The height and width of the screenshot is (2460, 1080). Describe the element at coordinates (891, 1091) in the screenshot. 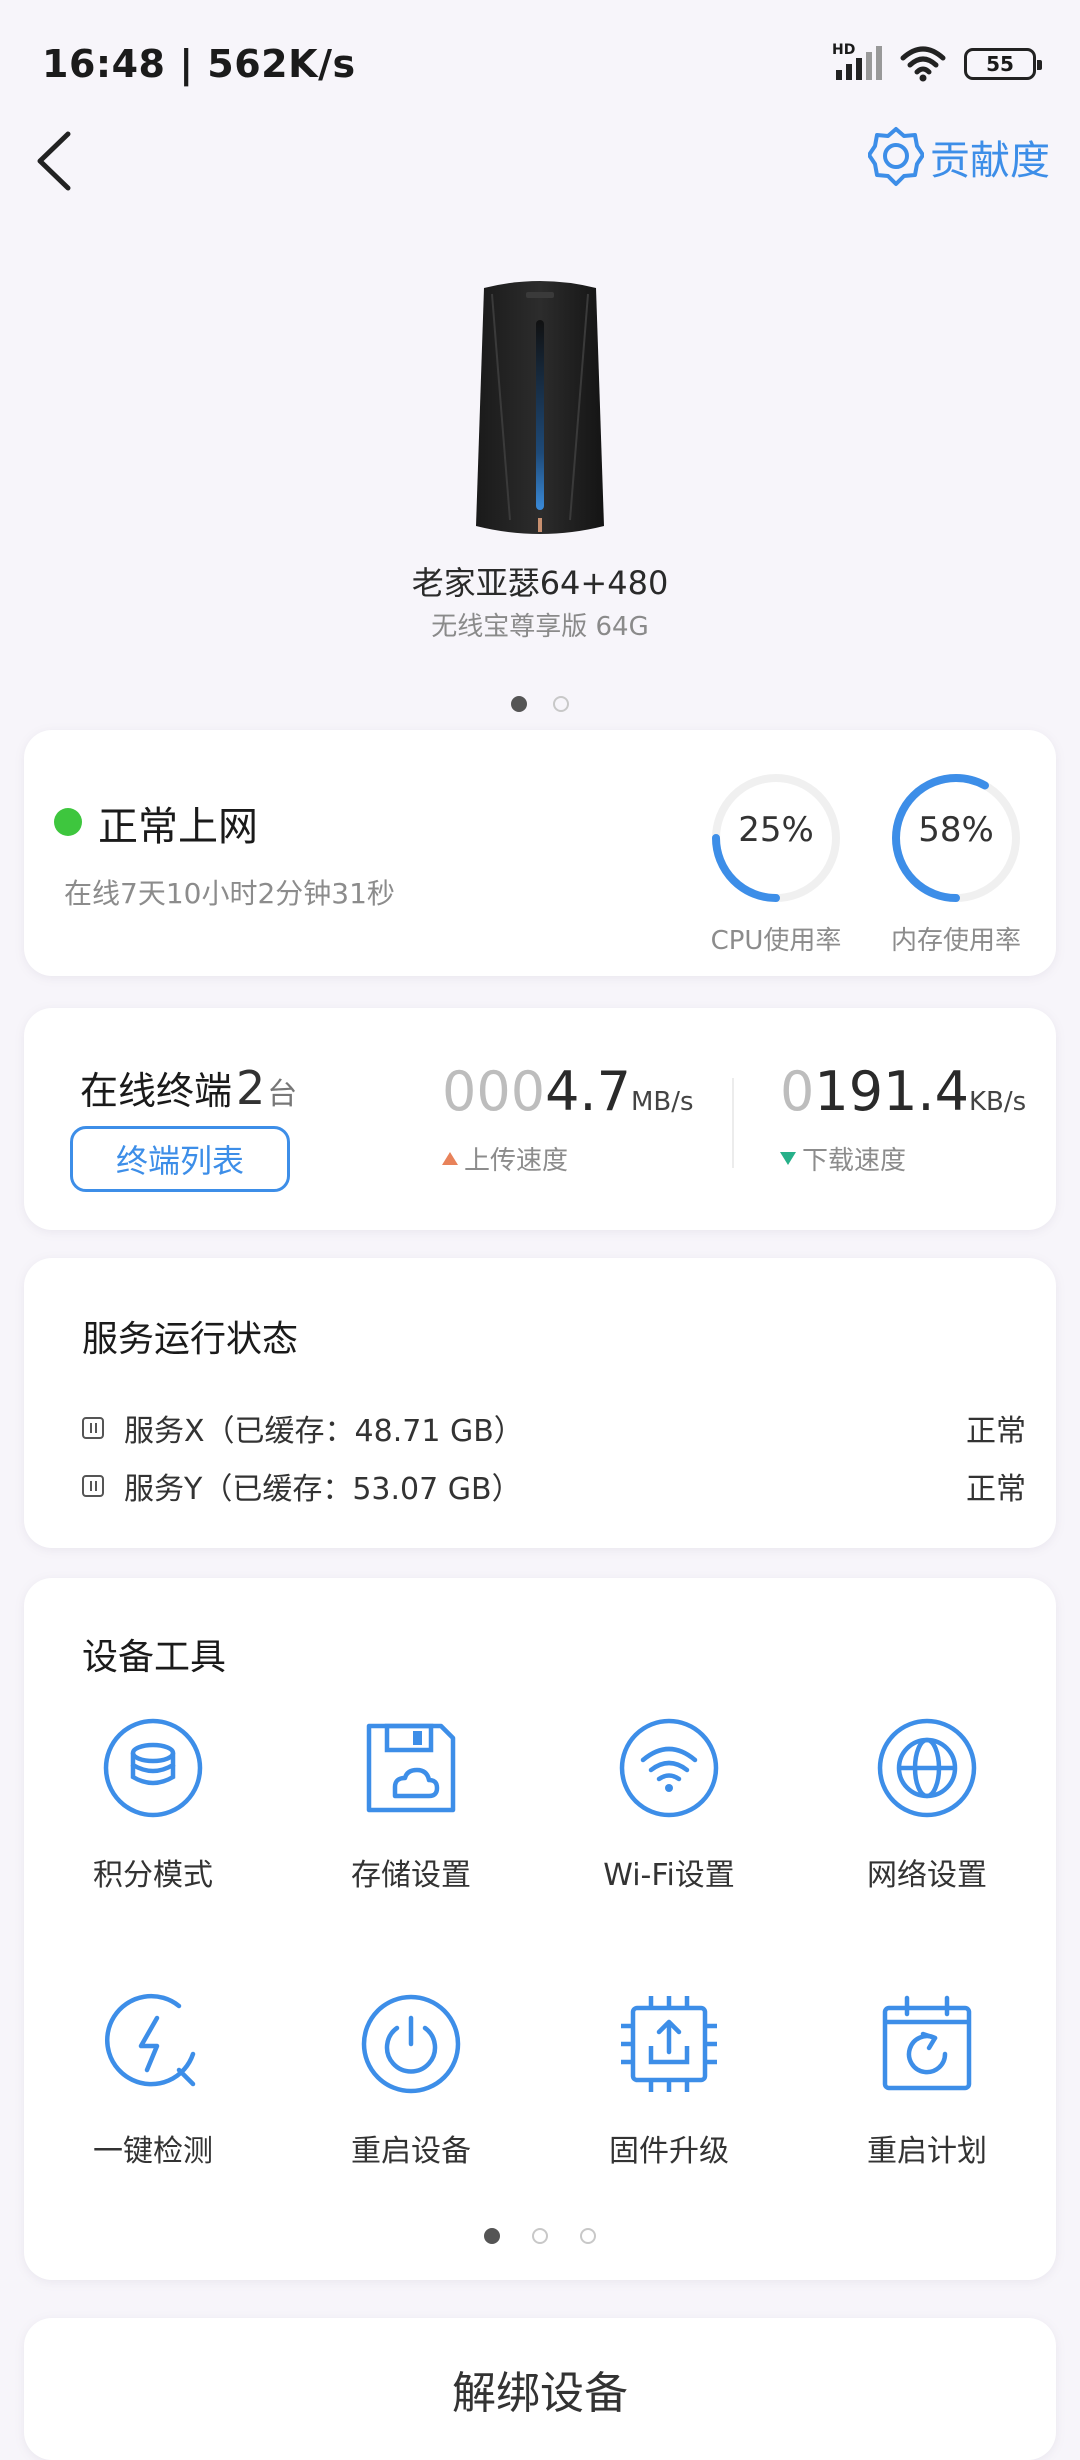

I see `download-value: 191.4` at that location.